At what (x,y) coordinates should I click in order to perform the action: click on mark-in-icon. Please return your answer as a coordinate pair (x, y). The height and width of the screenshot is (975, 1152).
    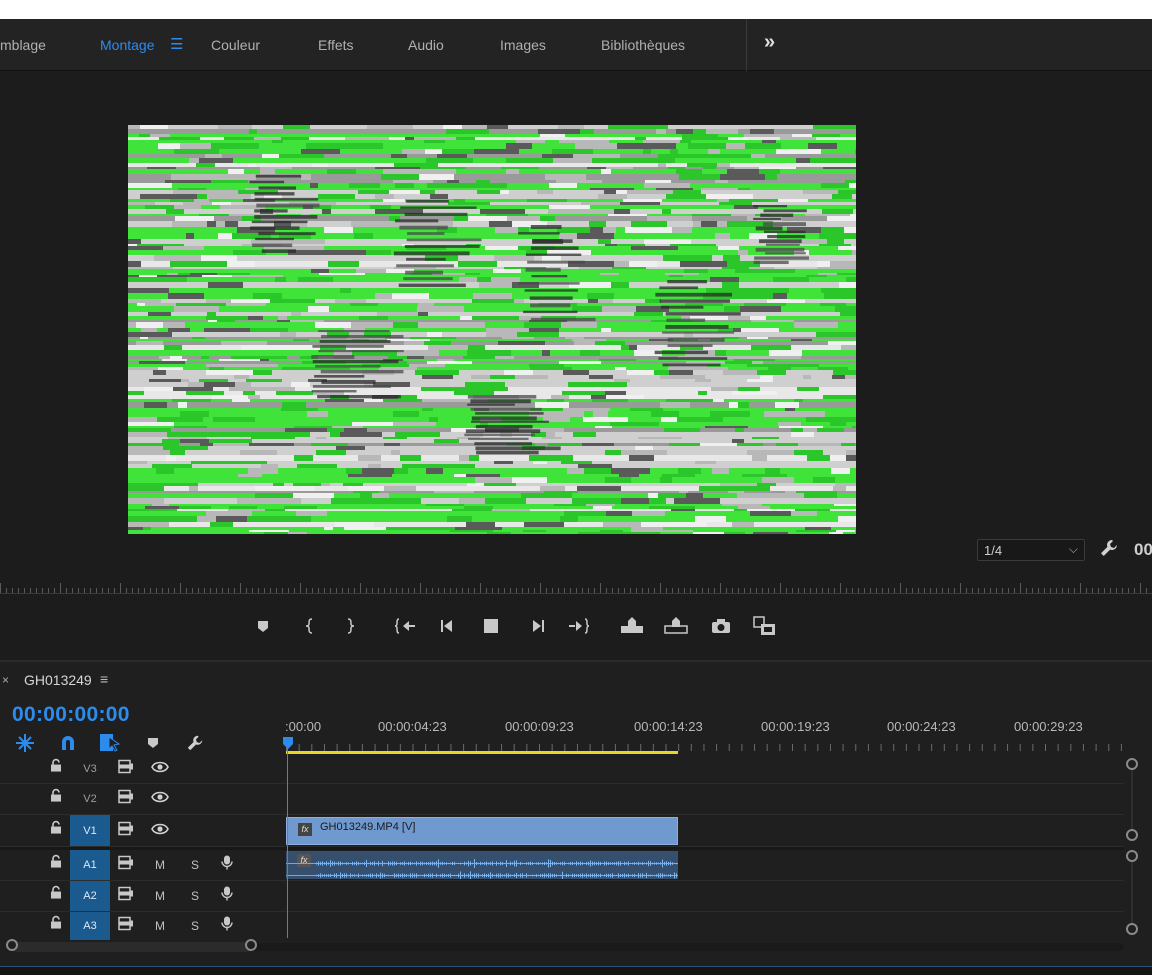
    Looking at the image, I should click on (310, 626).